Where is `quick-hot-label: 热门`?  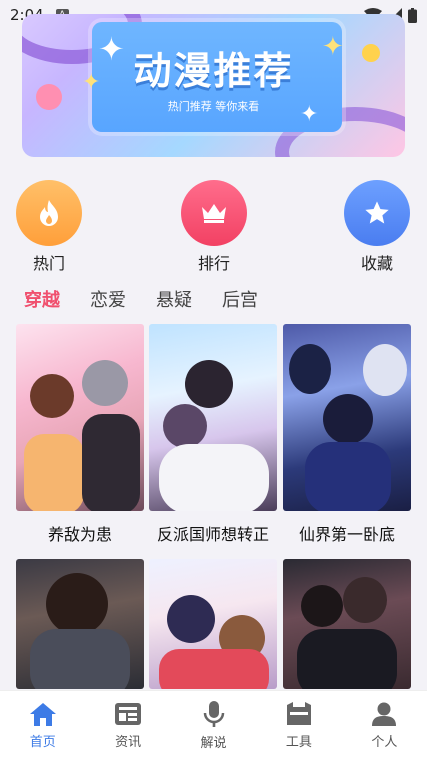 quick-hot-label: 热门 is located at coordinates (48, 263).